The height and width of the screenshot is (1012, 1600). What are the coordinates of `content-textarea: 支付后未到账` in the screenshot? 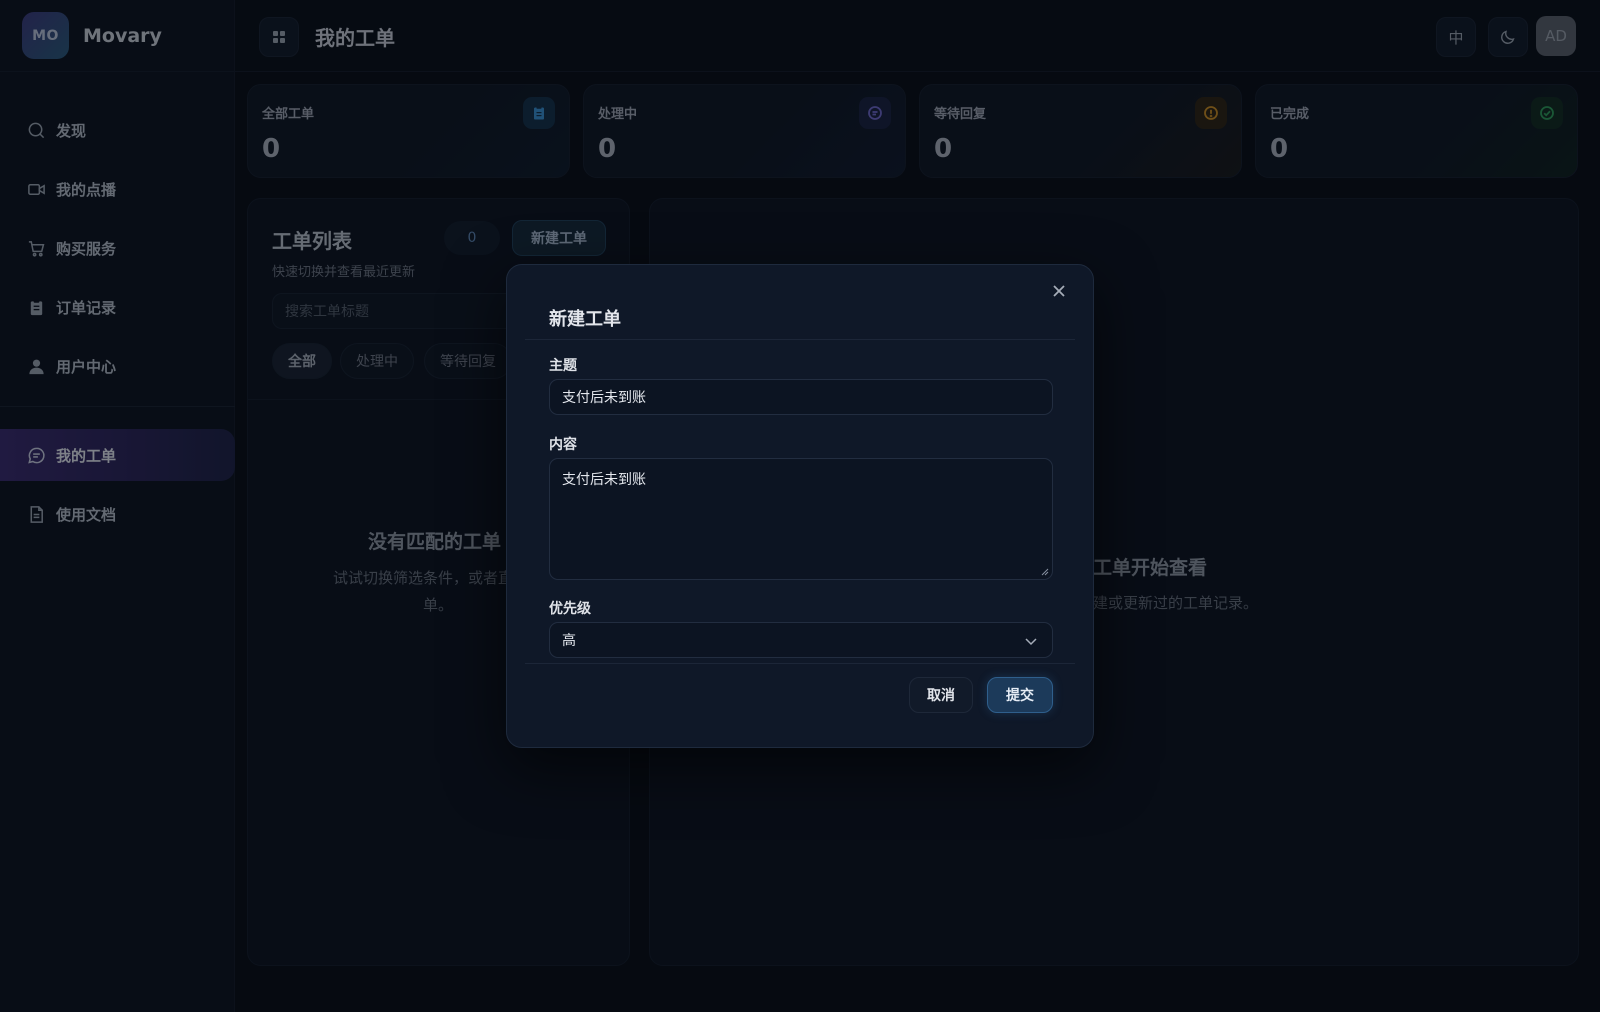 It's located at (801, 519).